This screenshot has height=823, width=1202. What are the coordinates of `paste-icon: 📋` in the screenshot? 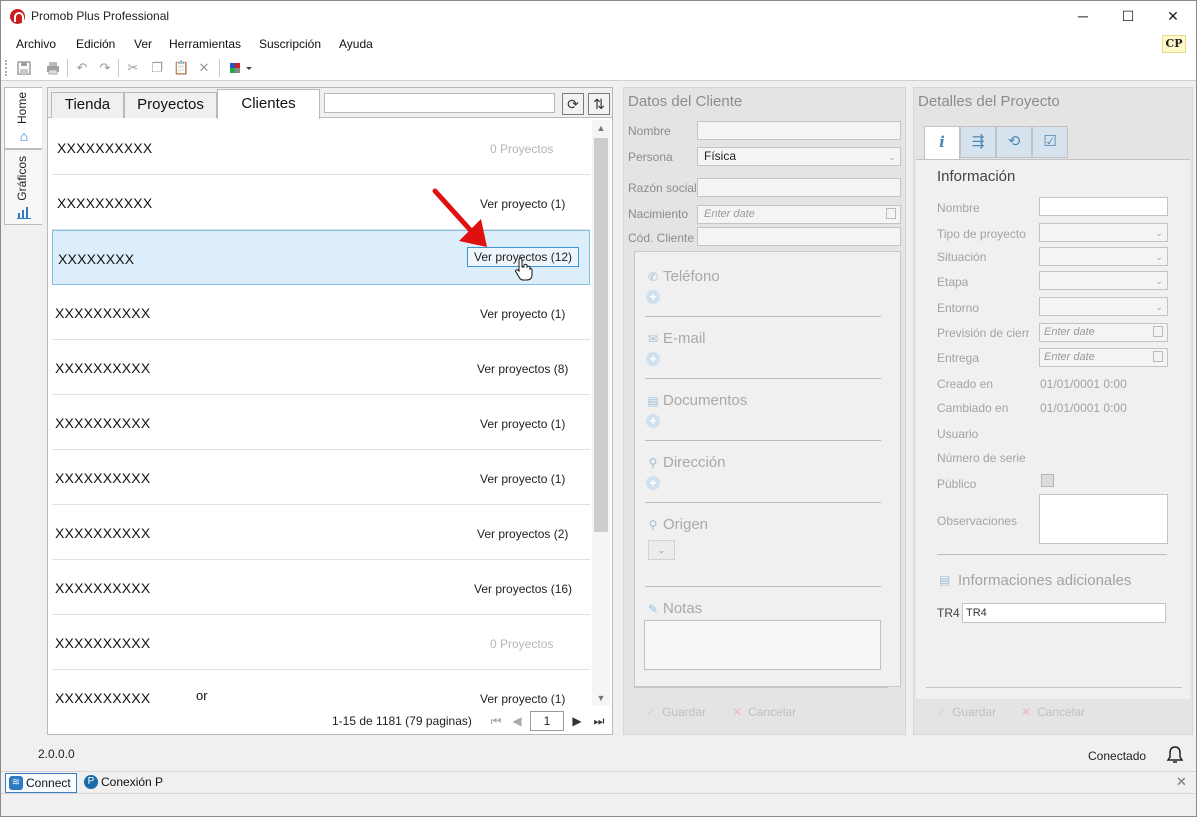 It's located at (181, 68).